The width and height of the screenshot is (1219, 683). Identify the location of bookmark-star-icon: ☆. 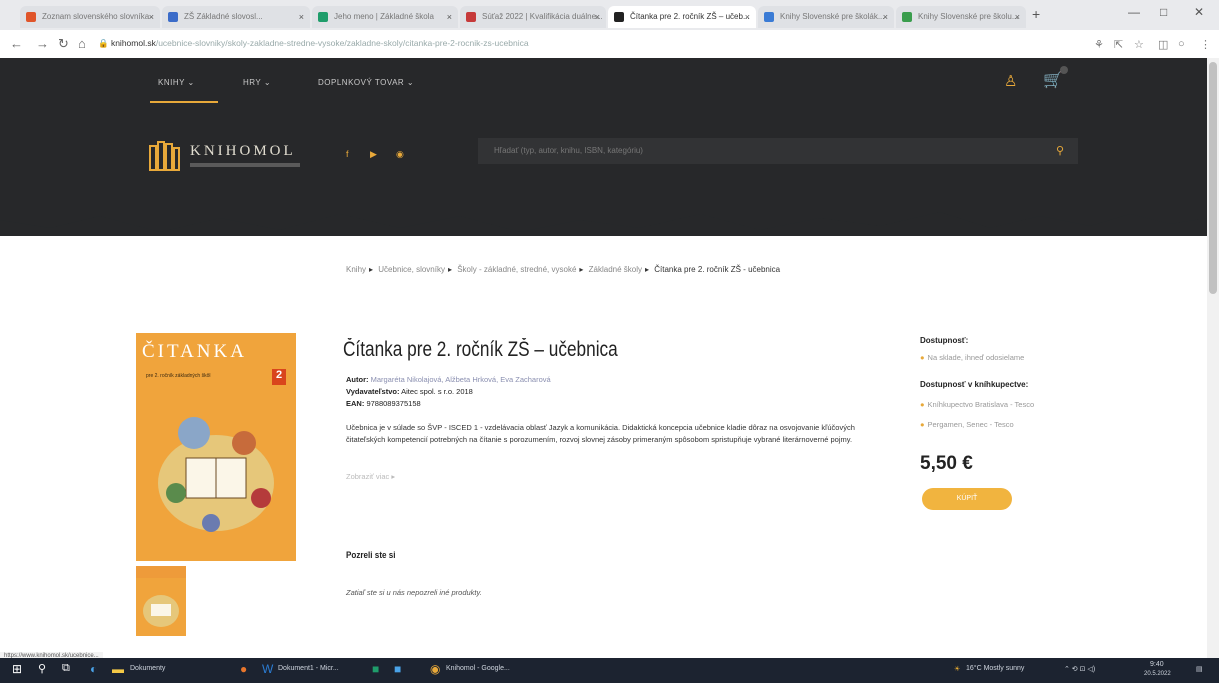
(1139, 44).